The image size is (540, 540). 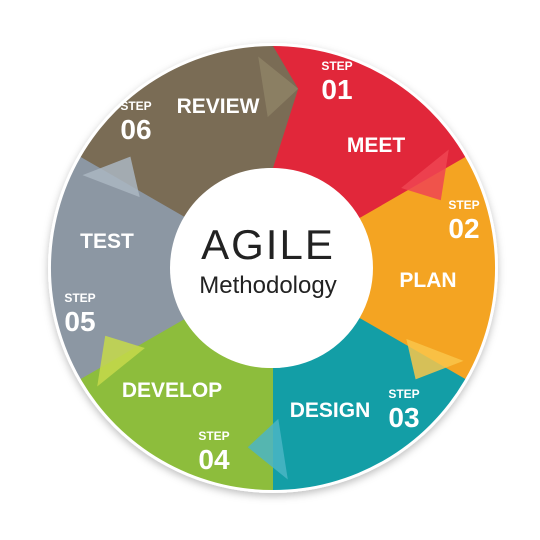 What do you see at coordinates (79, 298) in the screenshot?
I see `step-word-05: STEP` at bounding box center [79, 298].